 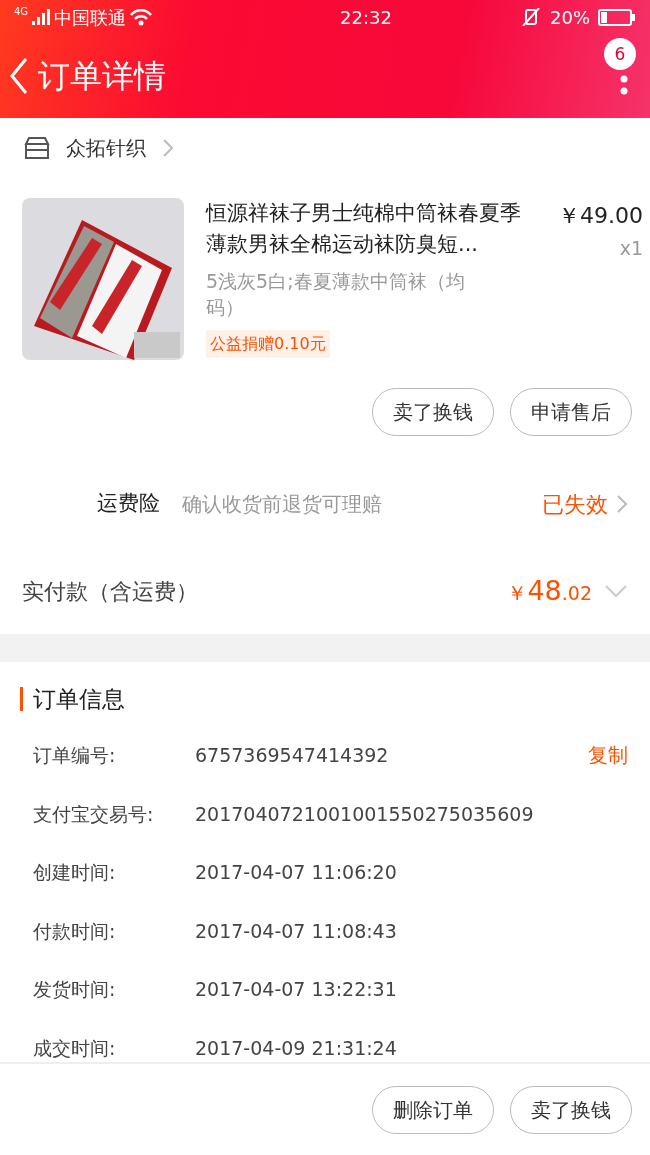 I want to click on section-marker, so click(x=21, y=699).